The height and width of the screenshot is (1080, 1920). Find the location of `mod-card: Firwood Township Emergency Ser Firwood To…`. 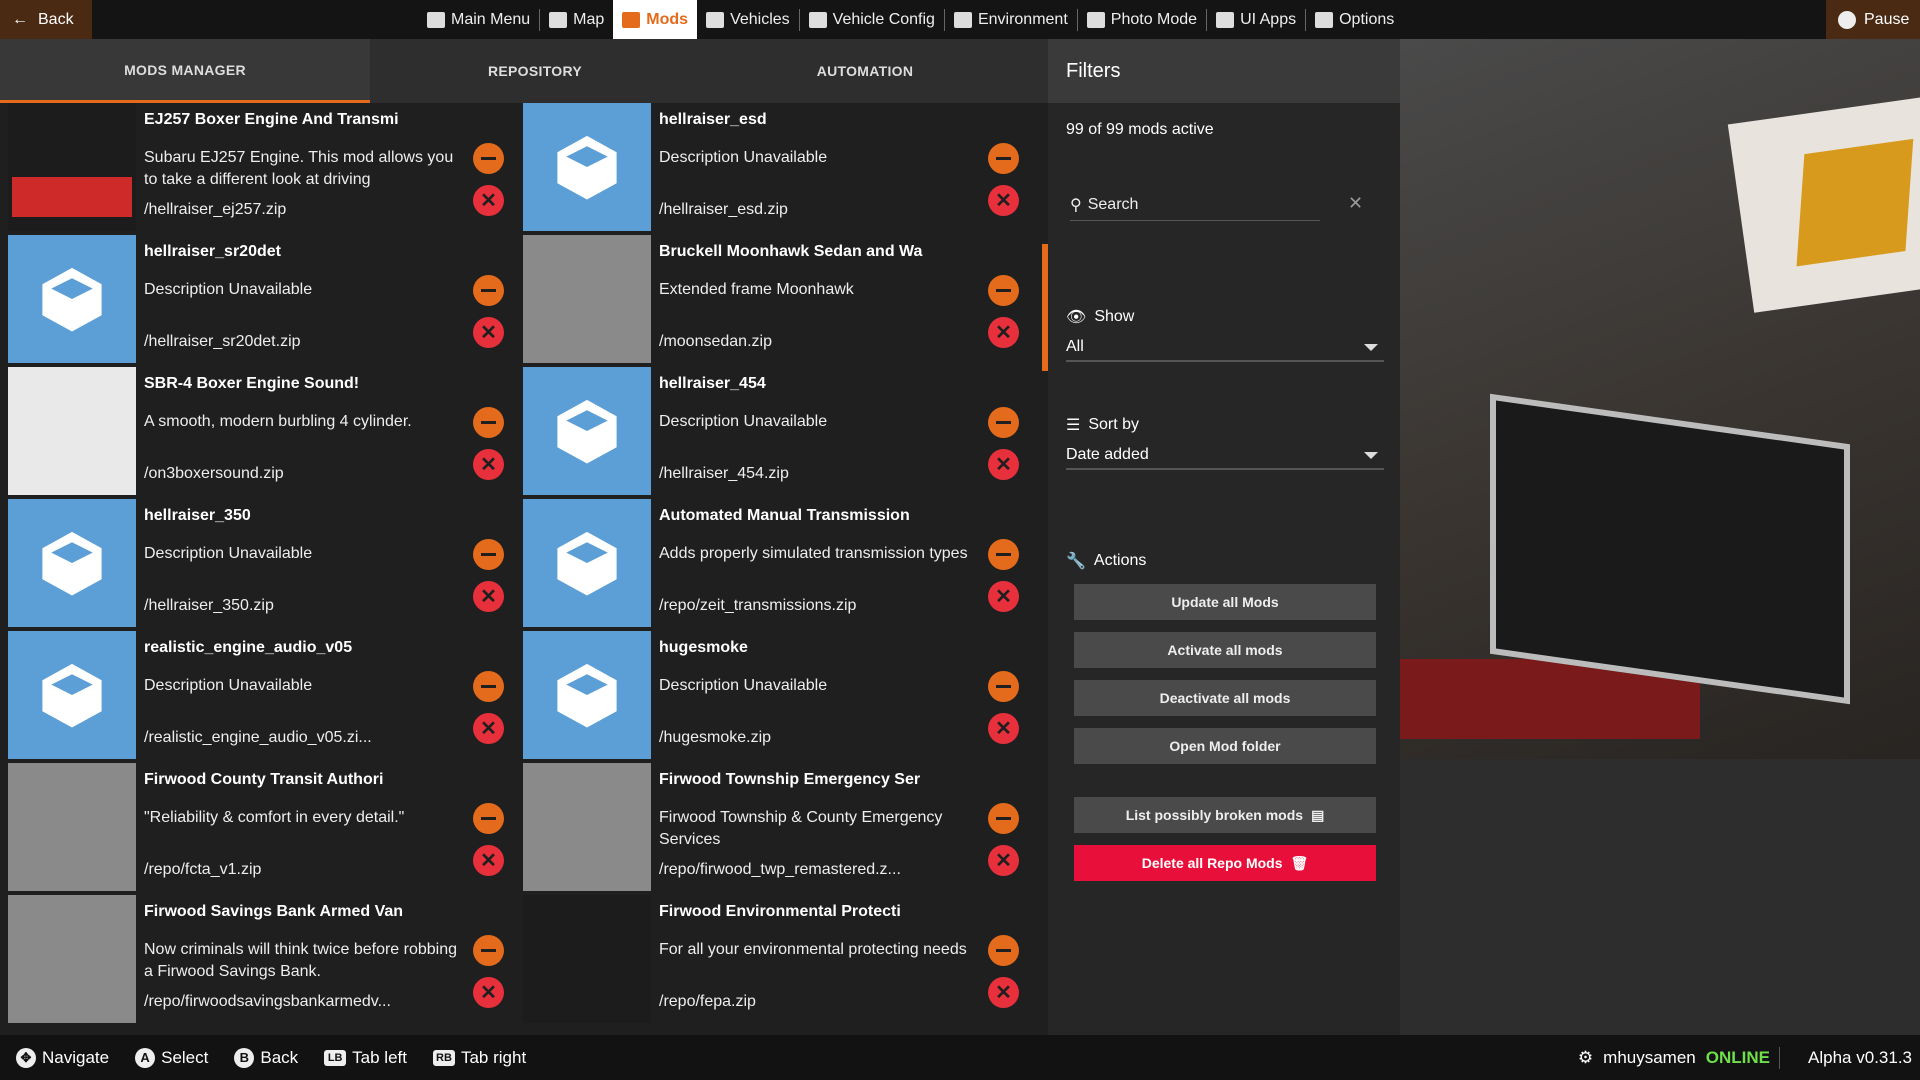

mod-card: Firwood Township Emergency Ser Firwood To… is located at coordinates (775, 827).